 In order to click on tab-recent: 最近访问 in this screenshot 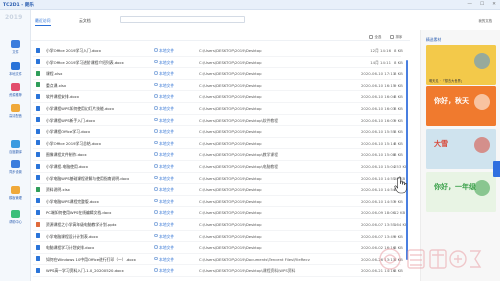, I will do `click(43, 22)`.